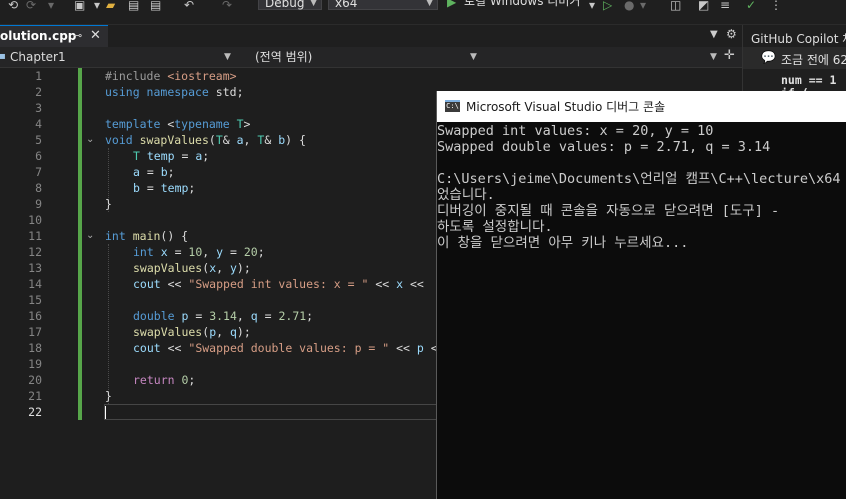 Image resolution: width=846 pixels, height=499 pixels. I want to click on code-line: T temp = a;, so click(171, 156).